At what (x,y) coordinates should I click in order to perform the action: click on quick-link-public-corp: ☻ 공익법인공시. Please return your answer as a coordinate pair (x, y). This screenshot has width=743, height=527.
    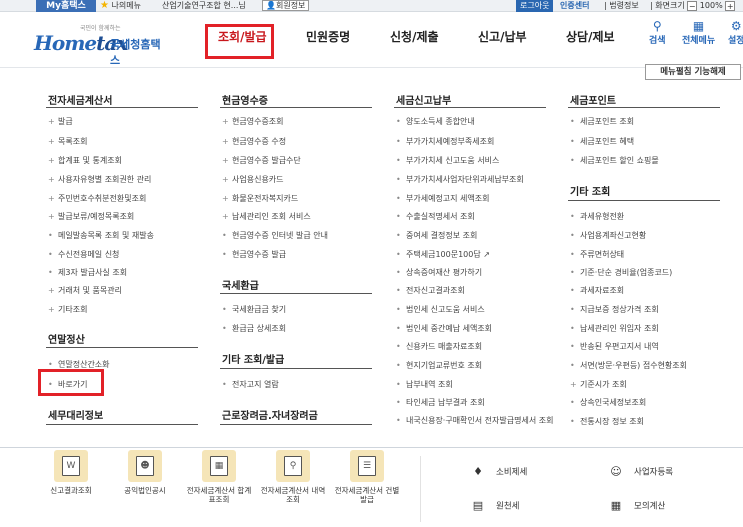
    Looking at the image, I should click on (145, 472).